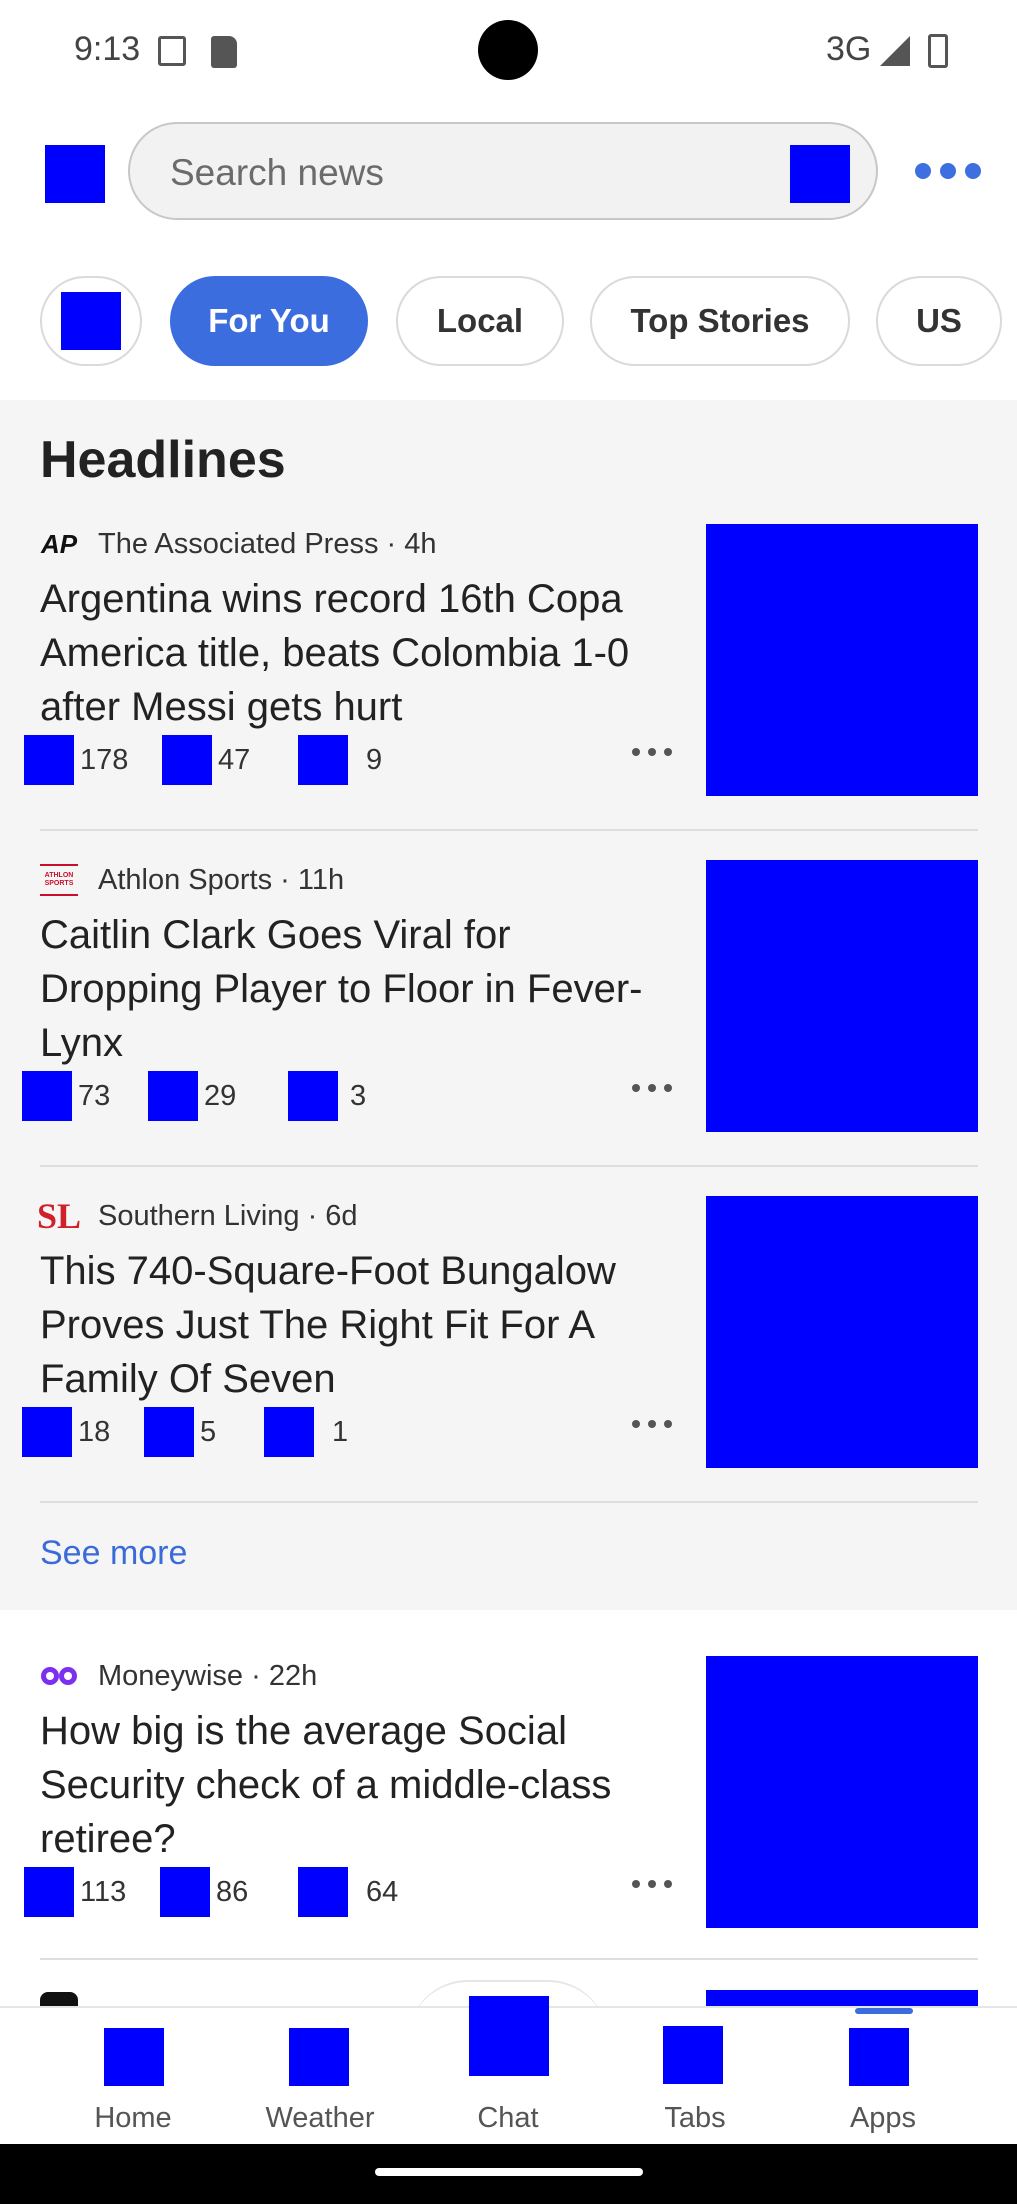 The height and width of the screenshot is (2204, 1017). I want to click on article-actions: 178 47 9, so click(340, 760).